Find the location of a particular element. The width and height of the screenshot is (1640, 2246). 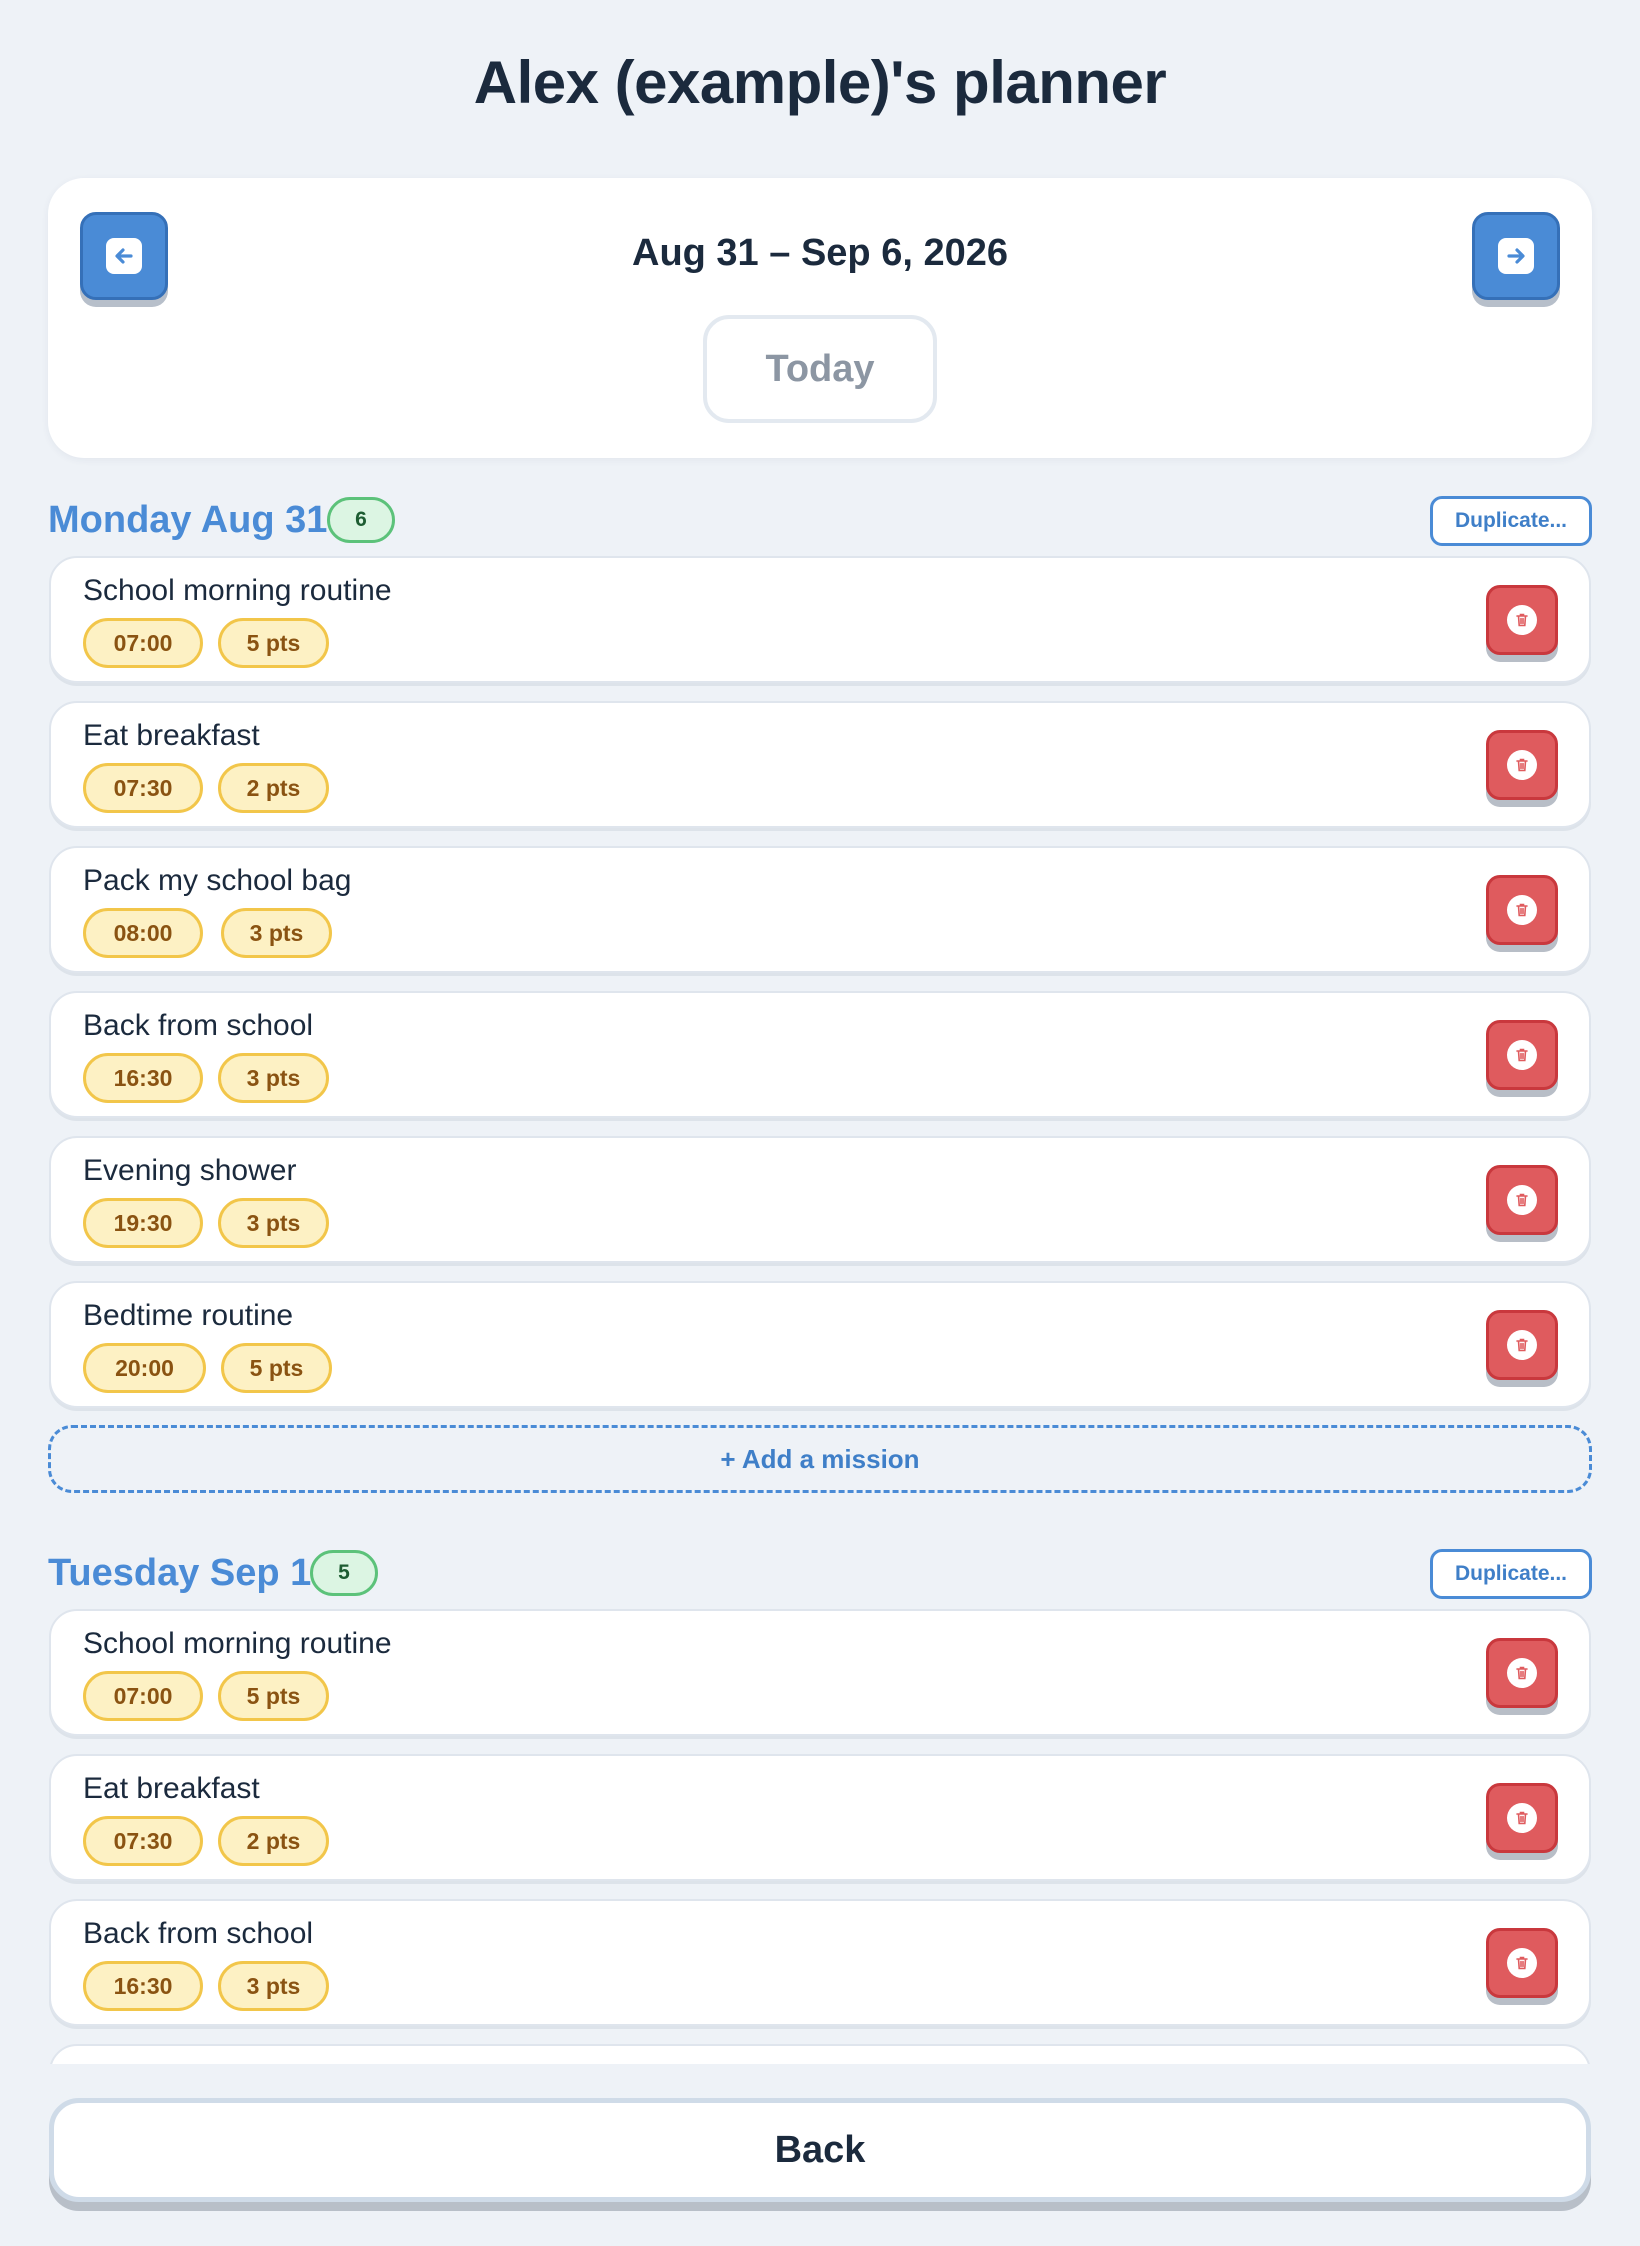

task-card: Pack my school bag 08:00 3 pts is located at coordinates (820, 909).